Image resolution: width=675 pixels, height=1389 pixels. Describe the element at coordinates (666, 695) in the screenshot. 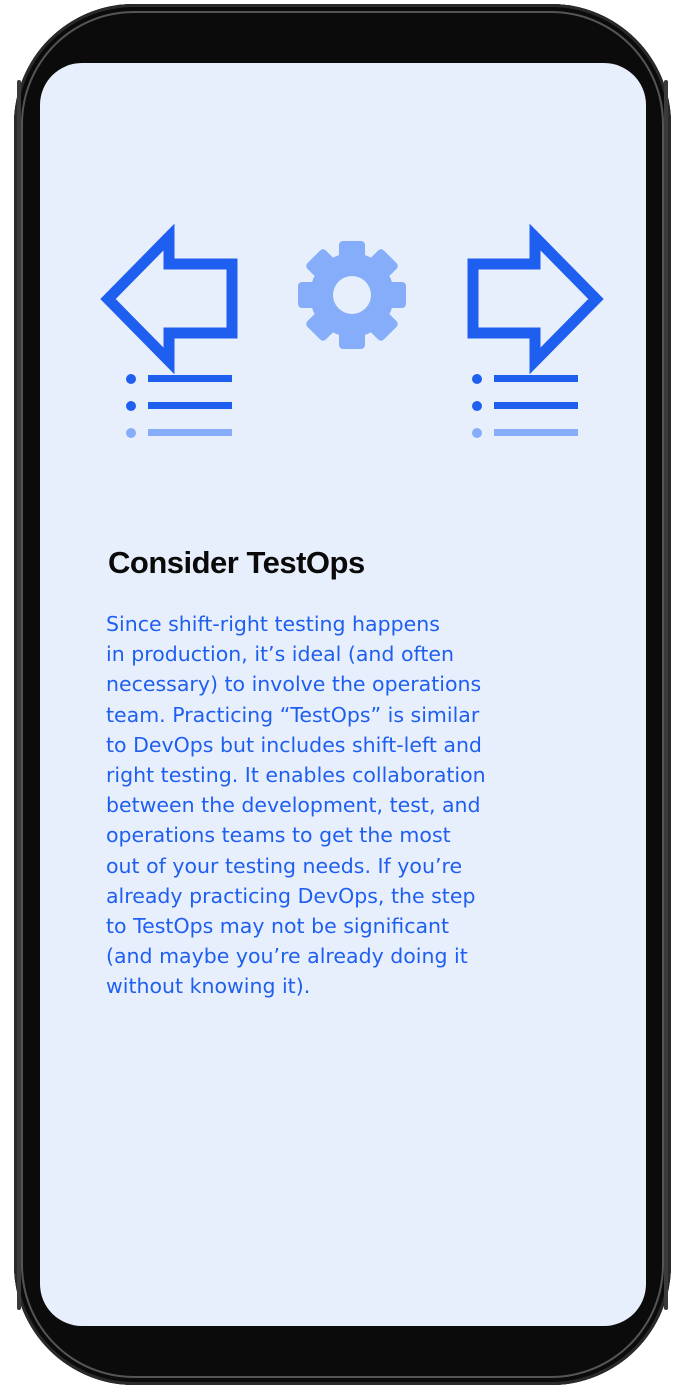

I see `phone-edge-right` at that location.